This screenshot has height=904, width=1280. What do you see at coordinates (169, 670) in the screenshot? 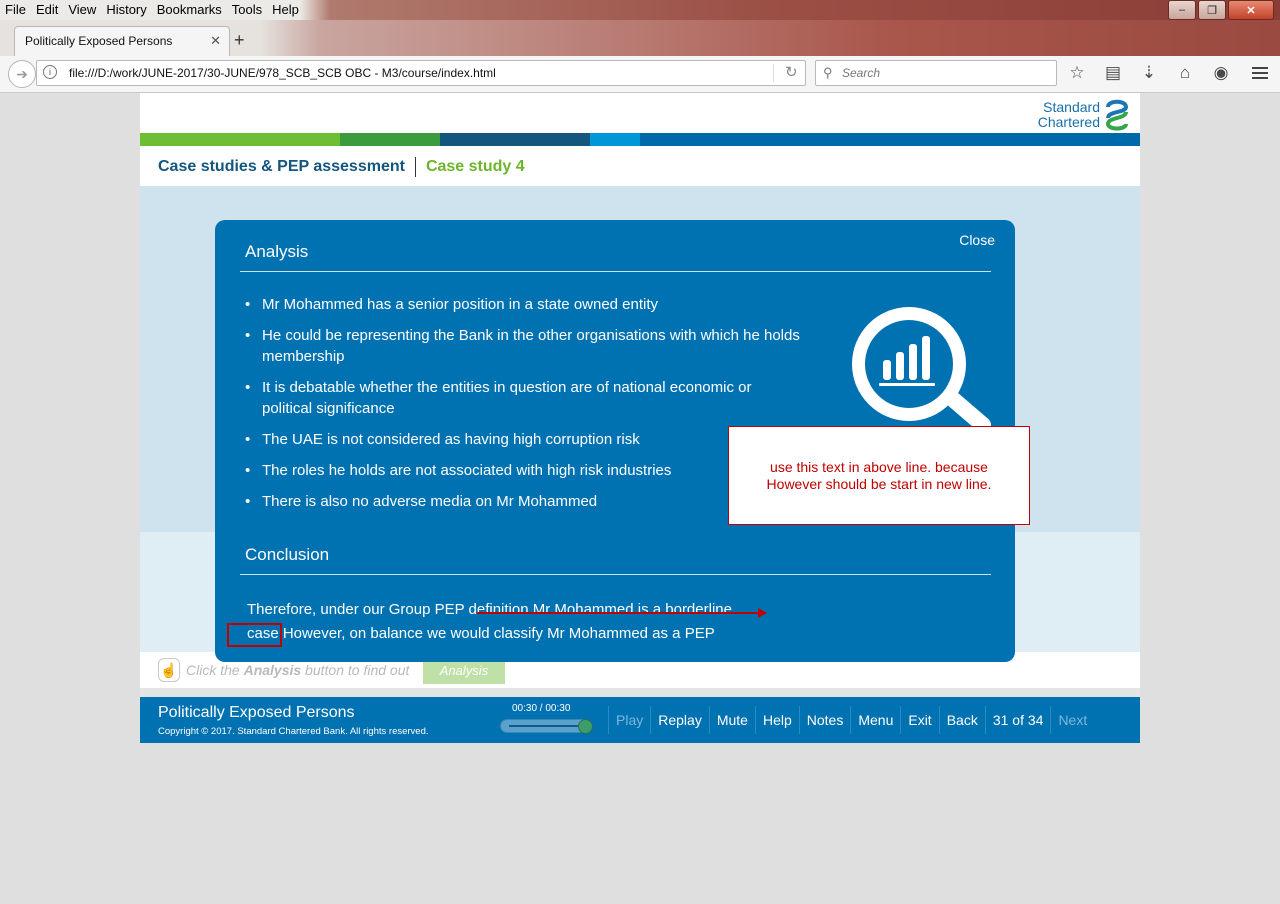
I see `hand-pointer-icon: ☝` at bounding box center [169, 670].